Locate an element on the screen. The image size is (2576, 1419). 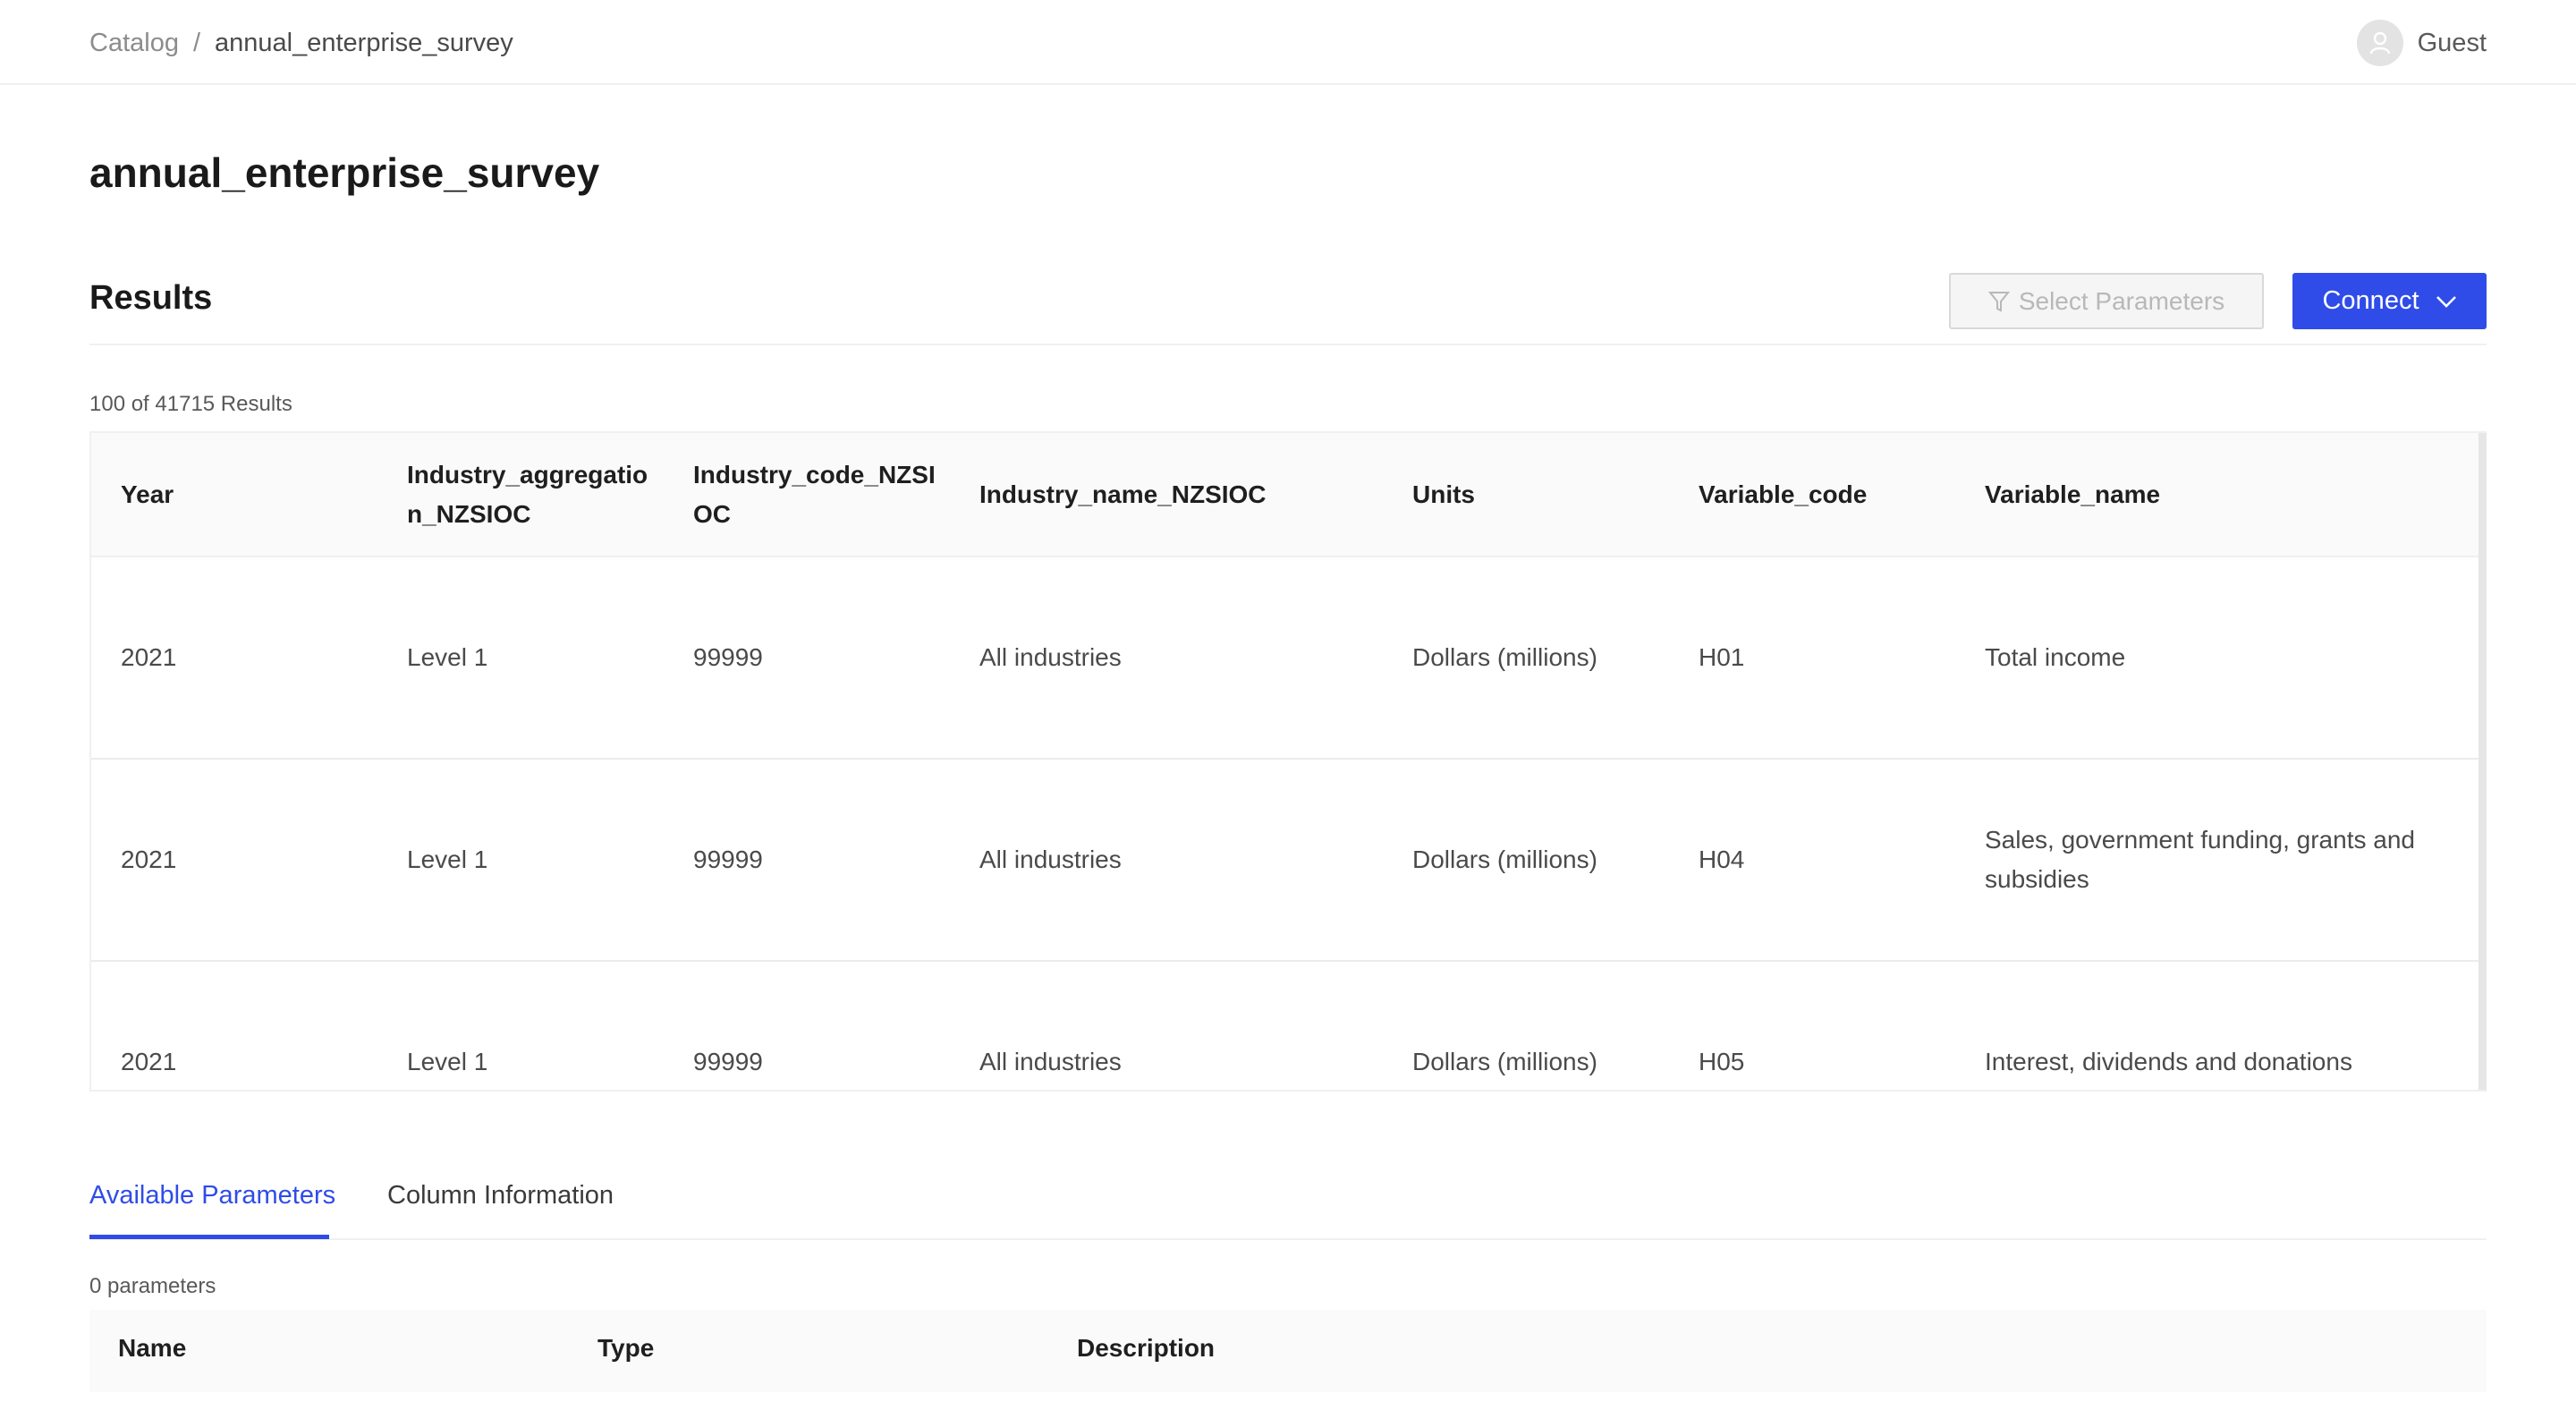
results-count: 100 of 41715 Results is located at coordinates (190, 404).